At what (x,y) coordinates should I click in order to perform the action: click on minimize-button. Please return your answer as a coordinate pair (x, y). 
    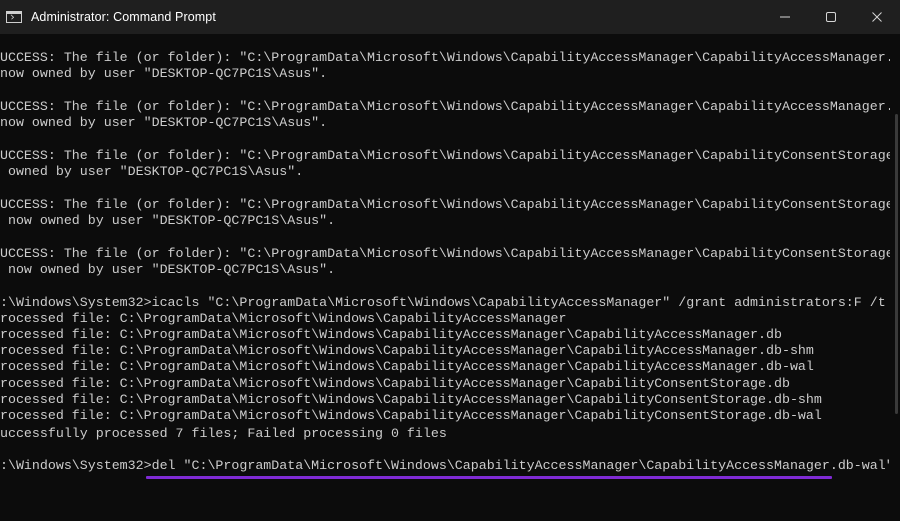
    Looking at the image, I should click on (785, 17).